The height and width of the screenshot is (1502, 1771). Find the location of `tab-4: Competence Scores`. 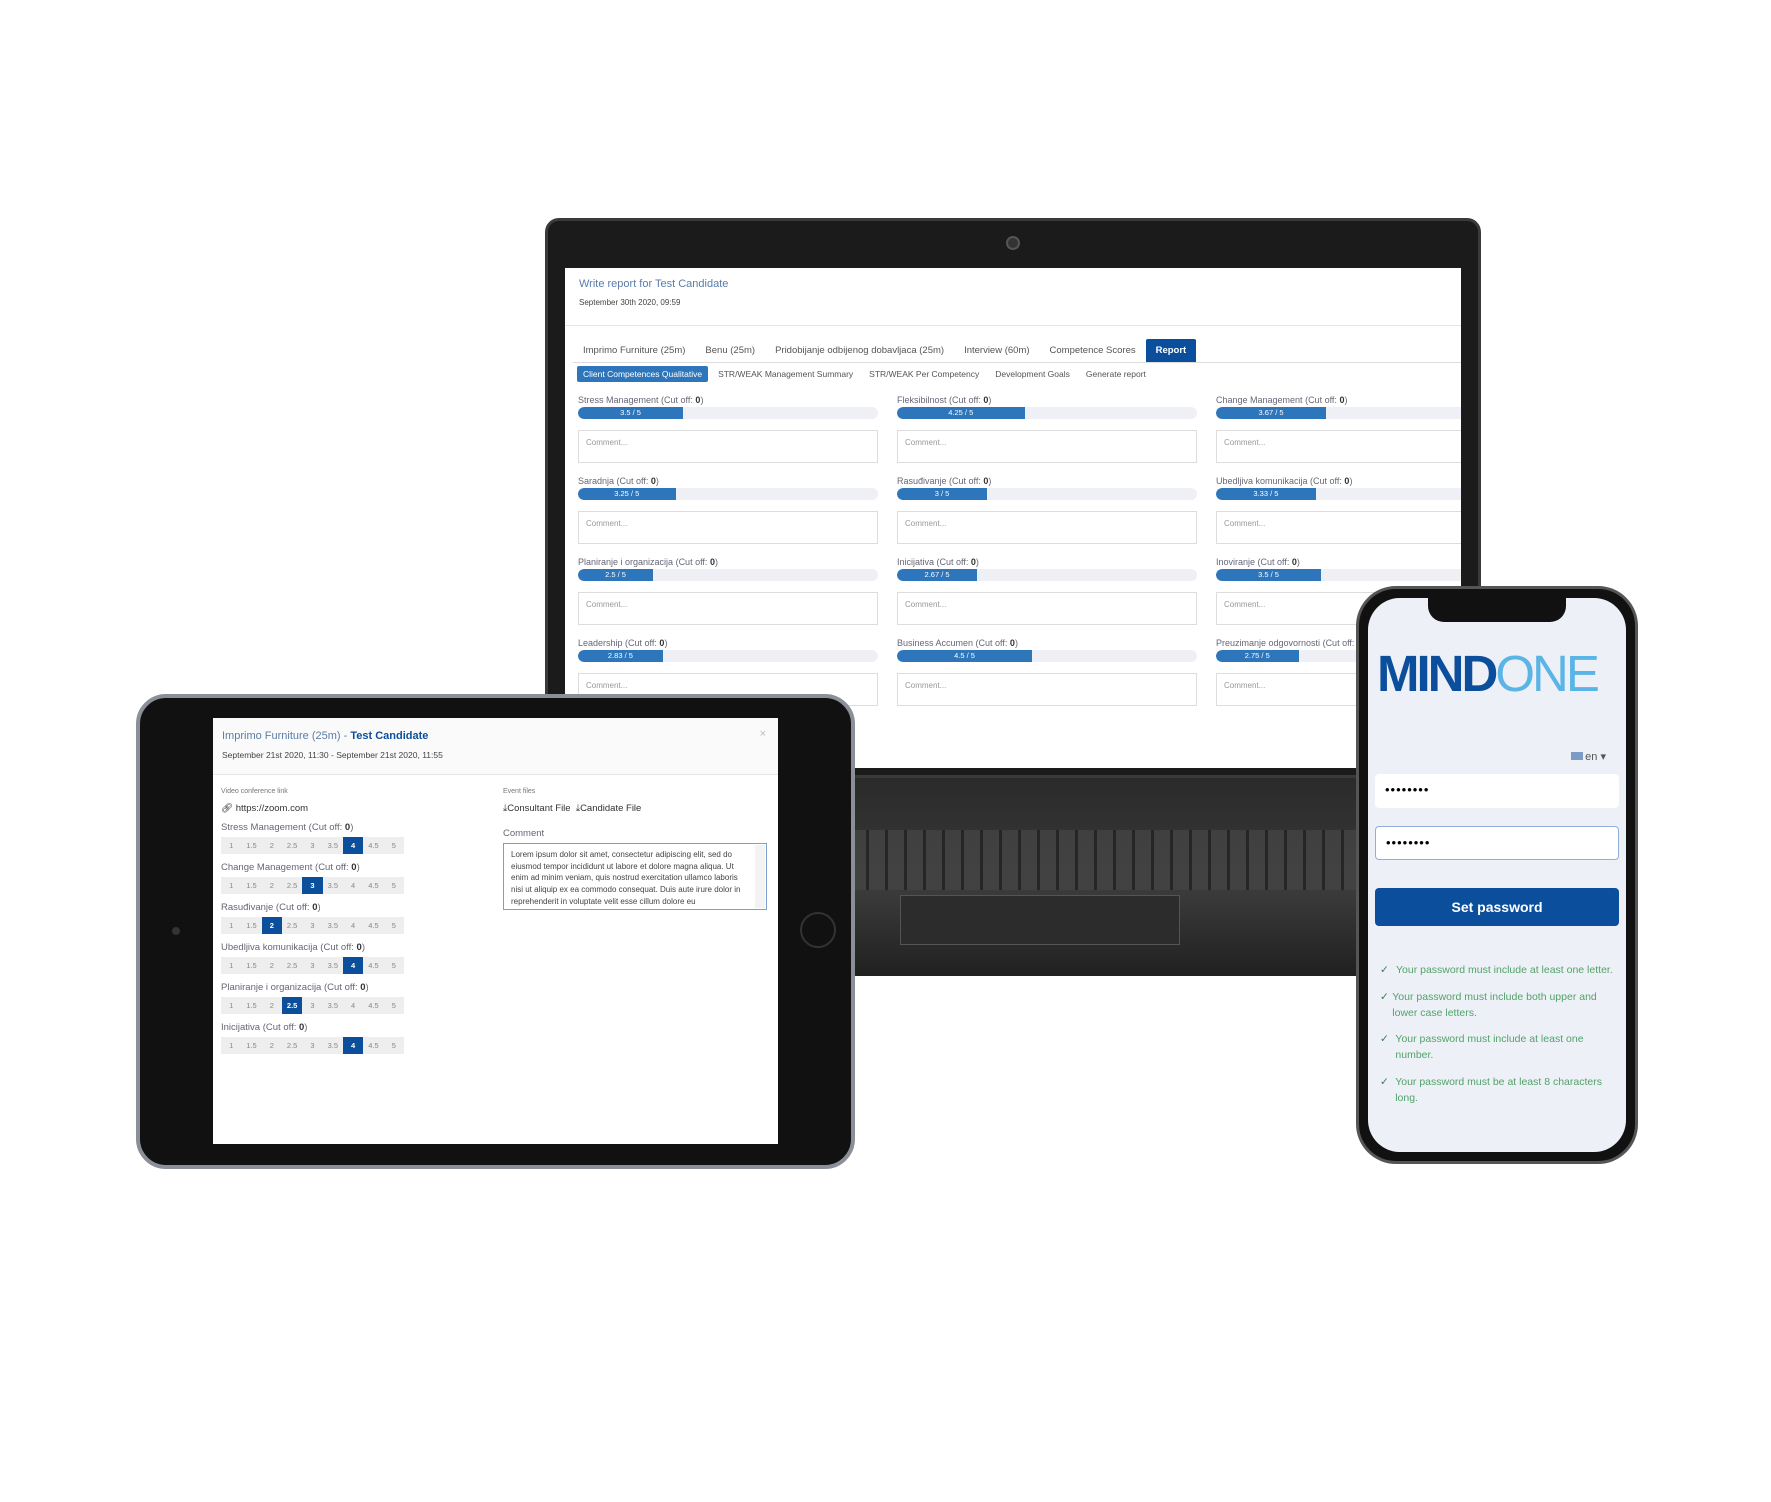

tab-4: Competence Scores is located at coordinates (1093, 350).